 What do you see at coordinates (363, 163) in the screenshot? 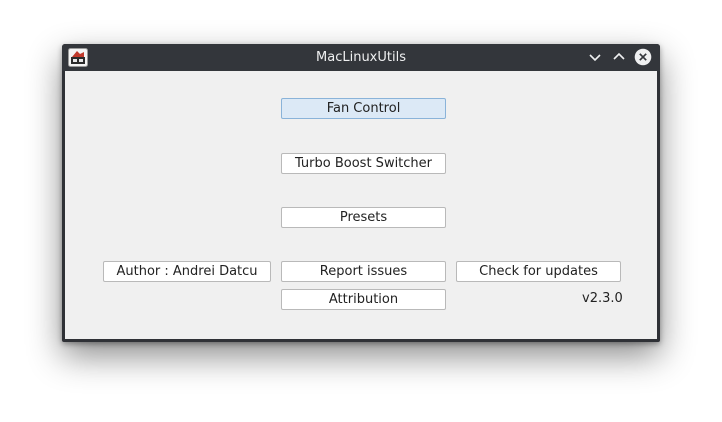
I see `turbo-boost-switcher-button: Turbo Boost Switcher` at bounding box center [363, 163].